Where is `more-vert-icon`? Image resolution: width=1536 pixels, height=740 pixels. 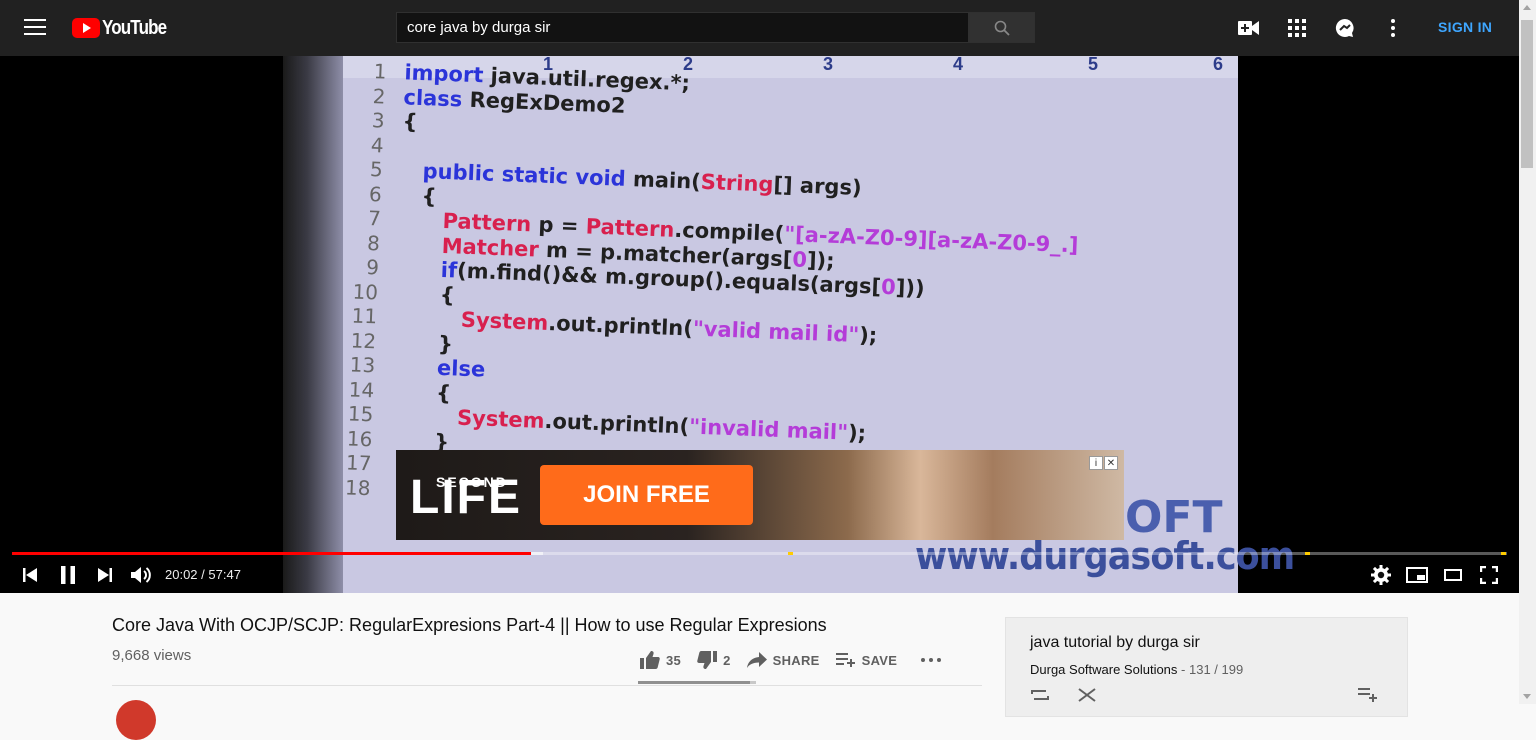 more-vert-icon is located at coordinates (1393, 28).